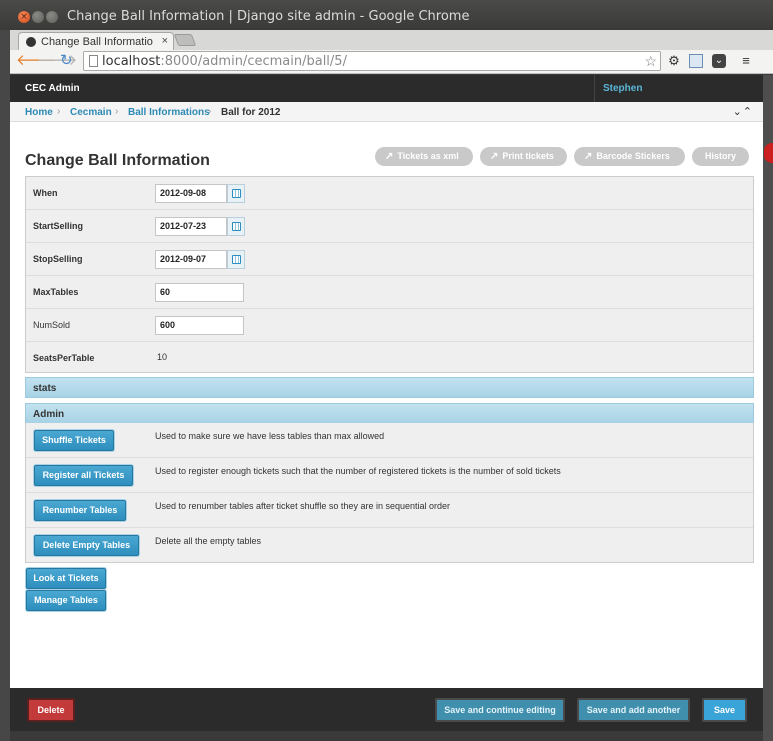  What do you see at coordinates (224, 61) in the screenshot?
I see `url-text: localhost:8000/admin/cecmain/ball/5/` at bounding box center [224, 61].